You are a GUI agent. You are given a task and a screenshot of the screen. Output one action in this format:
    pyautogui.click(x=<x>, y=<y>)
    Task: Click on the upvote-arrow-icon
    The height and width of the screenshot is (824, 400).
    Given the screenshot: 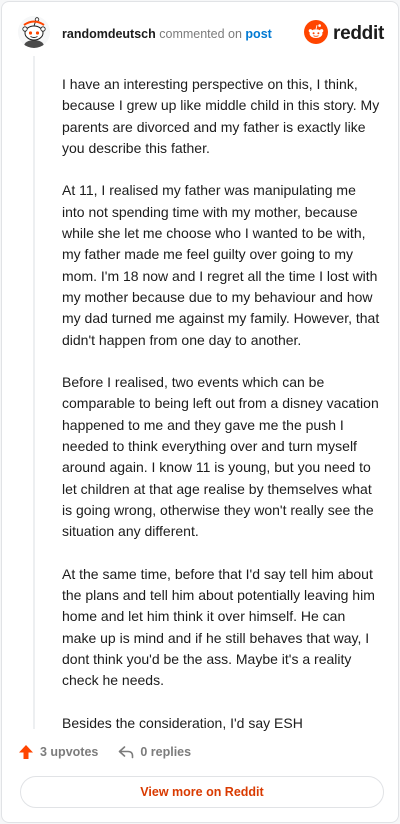 What is the action you would take?
    pyautogui.click(x=26, y=752)
    